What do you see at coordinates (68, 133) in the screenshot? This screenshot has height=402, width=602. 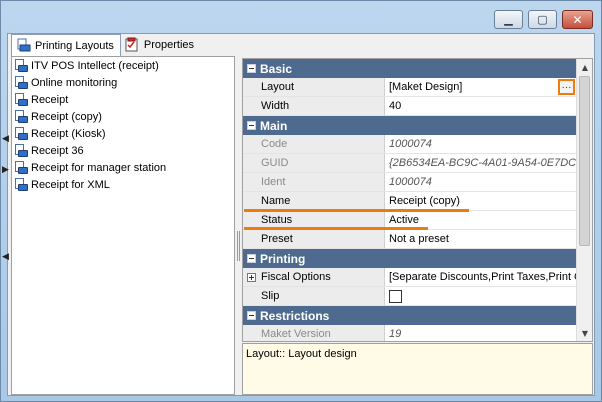 I see `tree-item-label: Receipt (Kiosk)` at bounding box center [68, 133].